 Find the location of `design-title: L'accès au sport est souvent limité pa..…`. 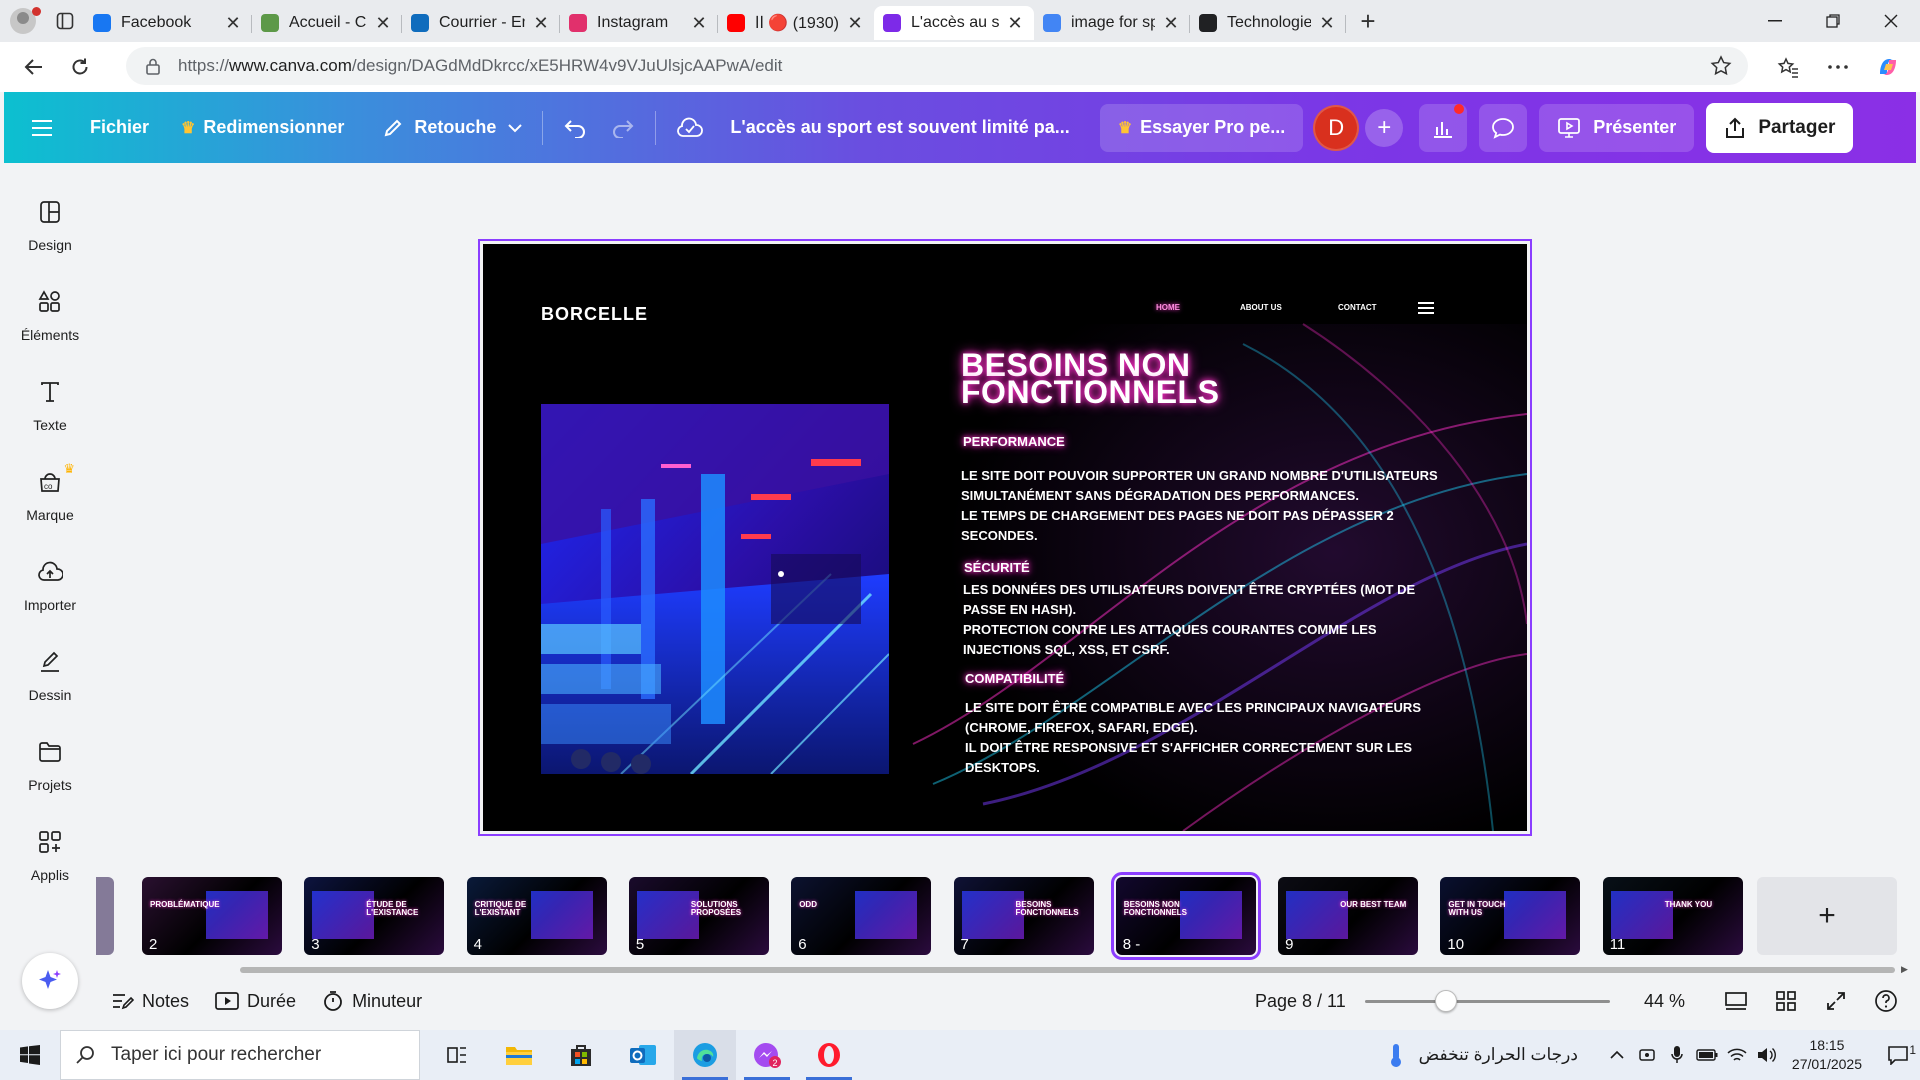

design-title: L'accès au sport est souvent limité pa..… is located at coordinates (899, 127).